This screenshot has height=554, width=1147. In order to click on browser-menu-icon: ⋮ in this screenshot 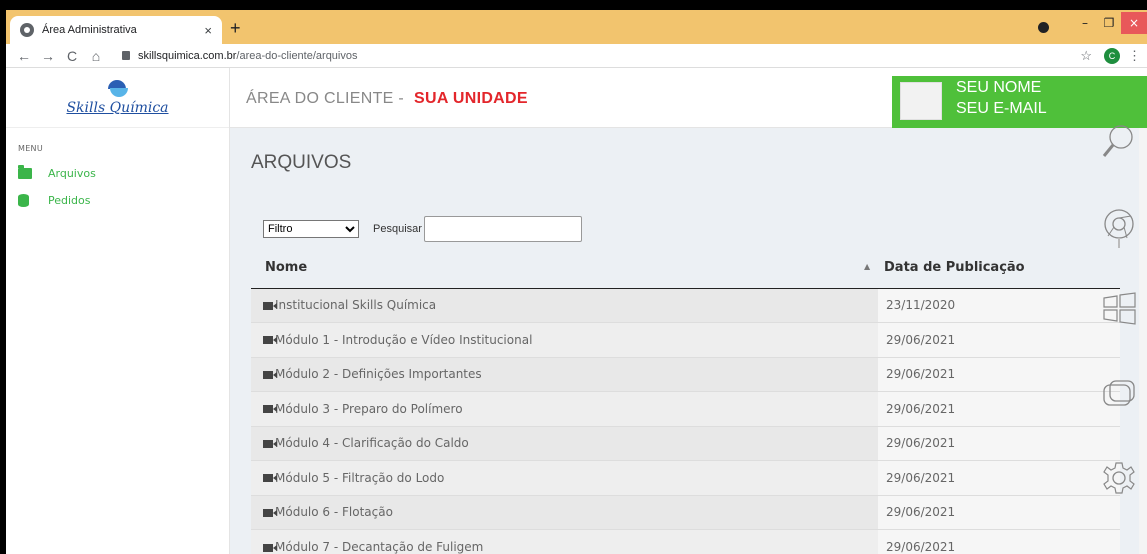, I will do `click(1134, 56)`.